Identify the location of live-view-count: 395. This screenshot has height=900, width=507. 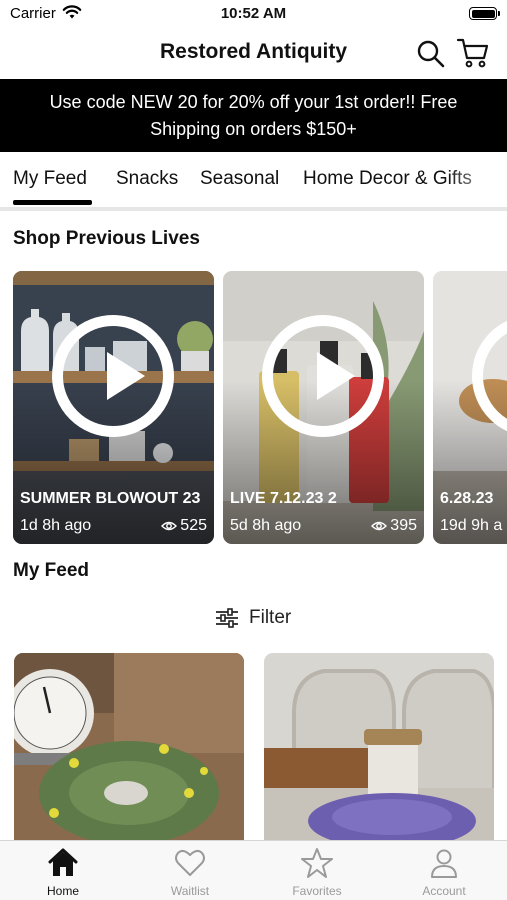
(403, 525).